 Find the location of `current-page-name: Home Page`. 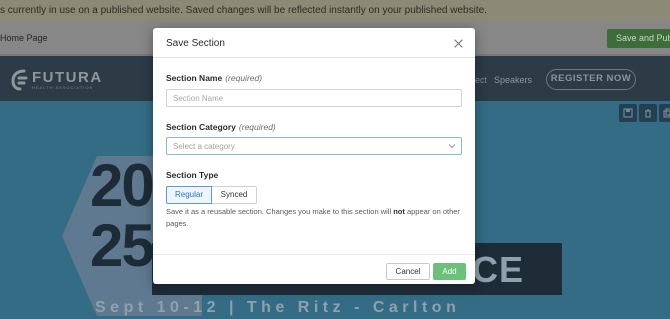

current-page-name: Home Page is located at coordinates (24, 38).